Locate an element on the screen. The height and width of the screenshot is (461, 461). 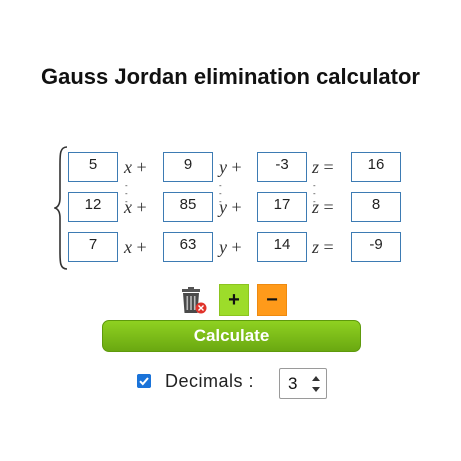
decimals-value: 3 is located at coordinates (293, 383).